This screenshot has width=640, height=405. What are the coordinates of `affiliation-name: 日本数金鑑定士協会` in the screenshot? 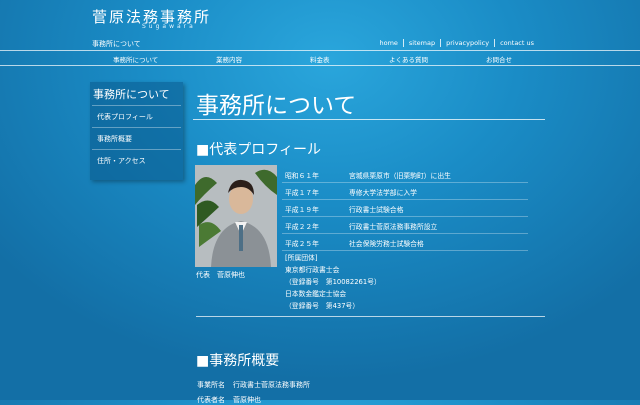 It's located at (316, 294).